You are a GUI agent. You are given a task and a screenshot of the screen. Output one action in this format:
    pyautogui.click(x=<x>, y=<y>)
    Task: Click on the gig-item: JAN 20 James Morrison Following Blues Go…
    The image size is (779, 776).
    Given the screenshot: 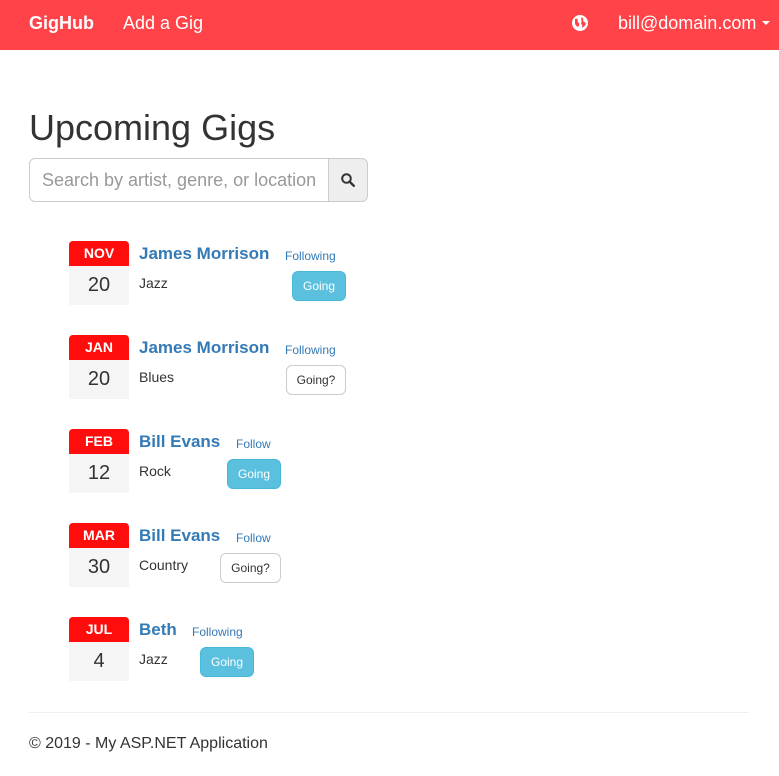 What is the action you would take?
    pyautogui.click(x=219, y=367)
    